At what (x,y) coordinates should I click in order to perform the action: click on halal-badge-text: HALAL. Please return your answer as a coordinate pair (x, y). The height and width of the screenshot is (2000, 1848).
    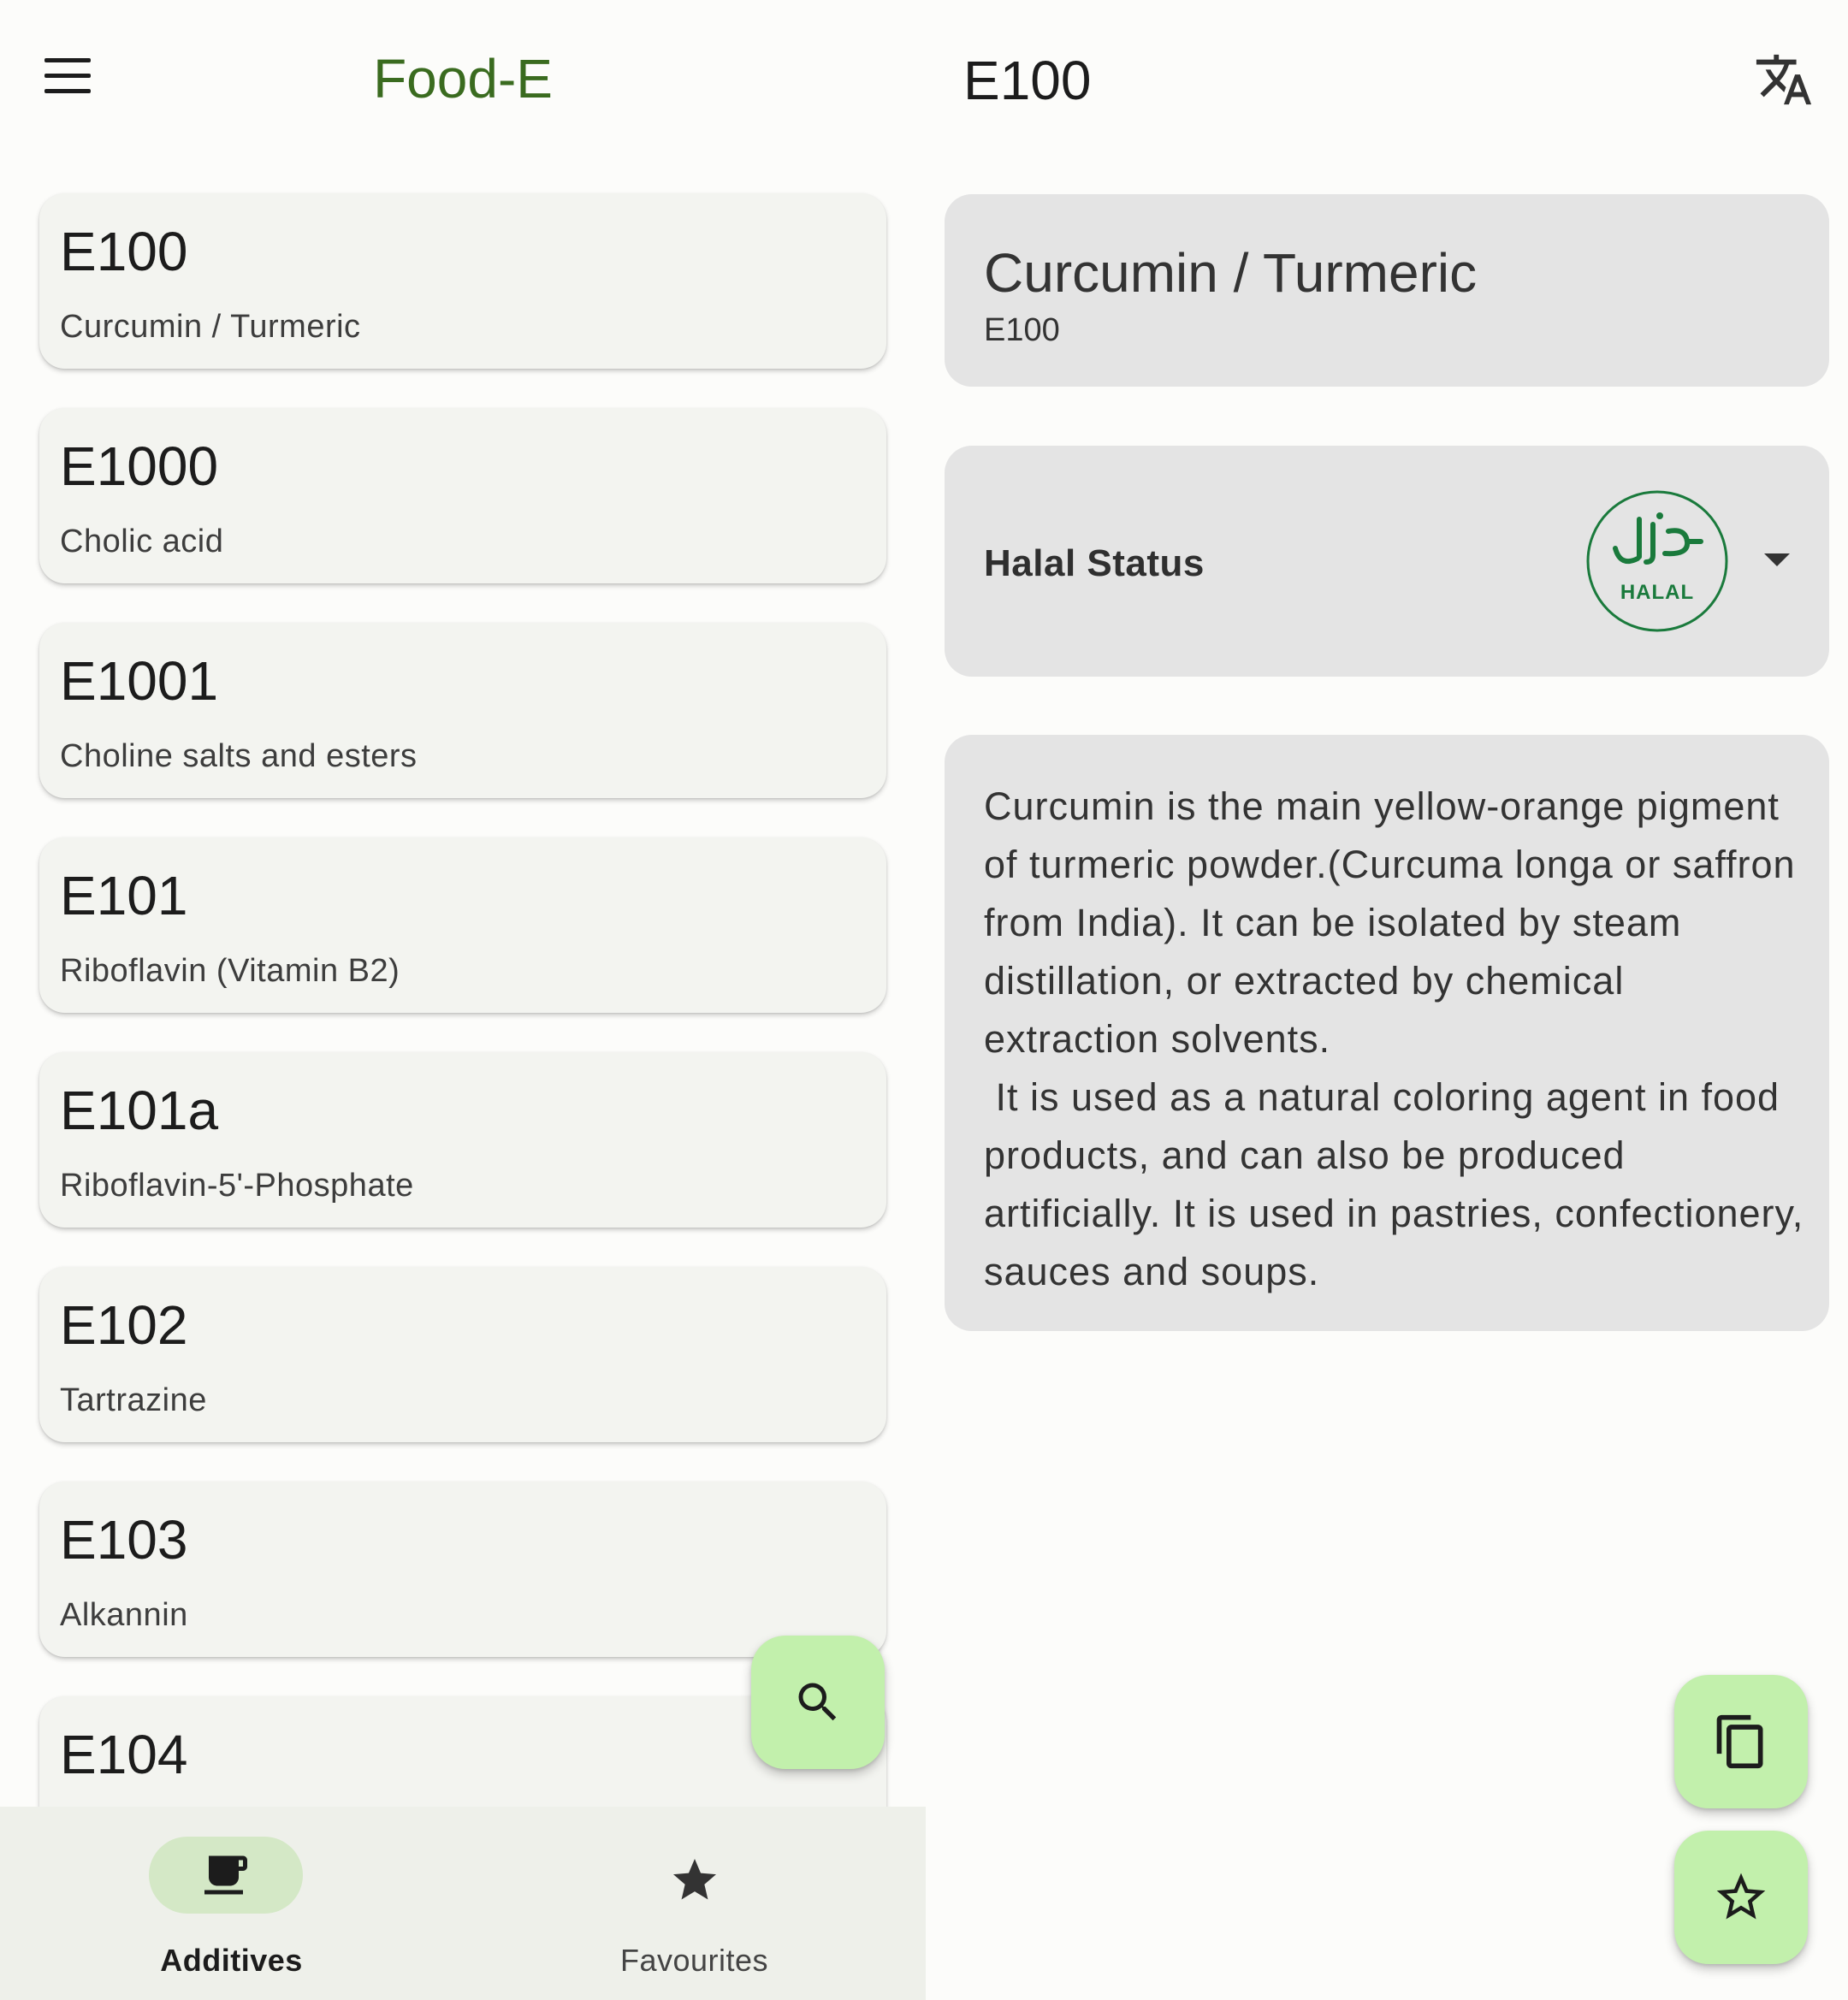
    Looking at the image, I should click on (1657, 592).